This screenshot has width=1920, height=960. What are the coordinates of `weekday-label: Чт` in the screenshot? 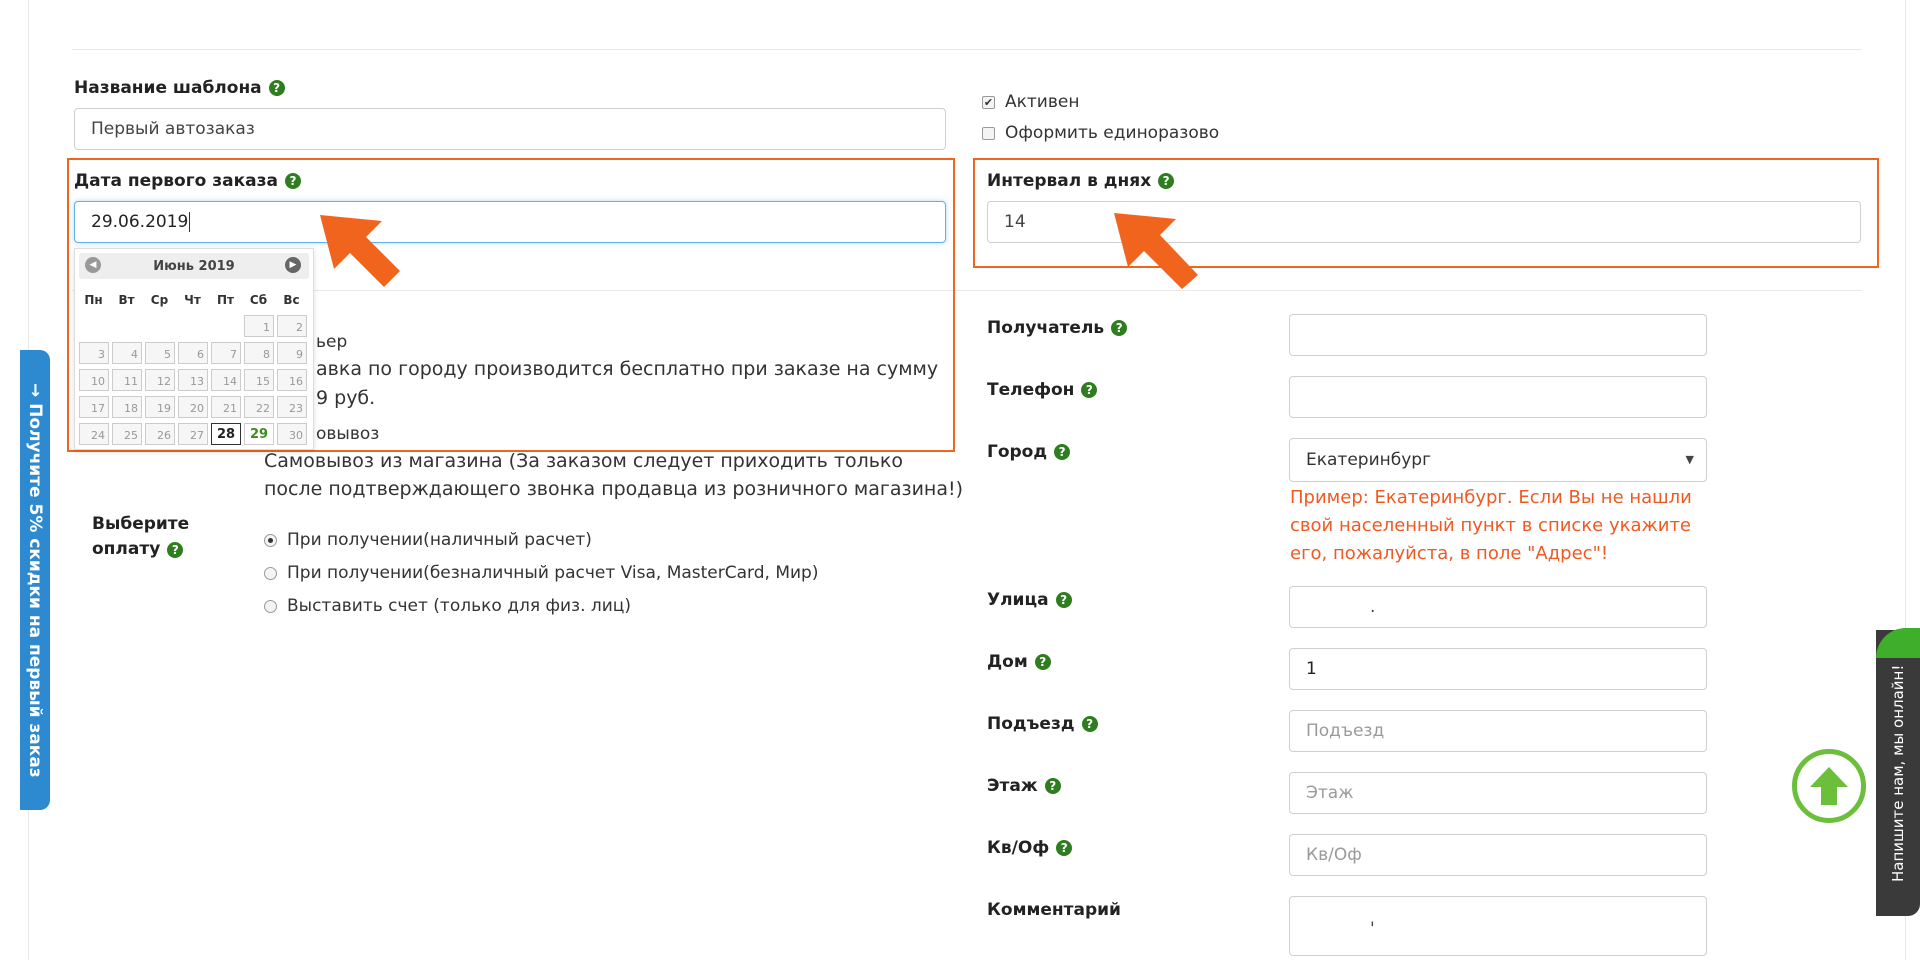 It's located at (192, 300).